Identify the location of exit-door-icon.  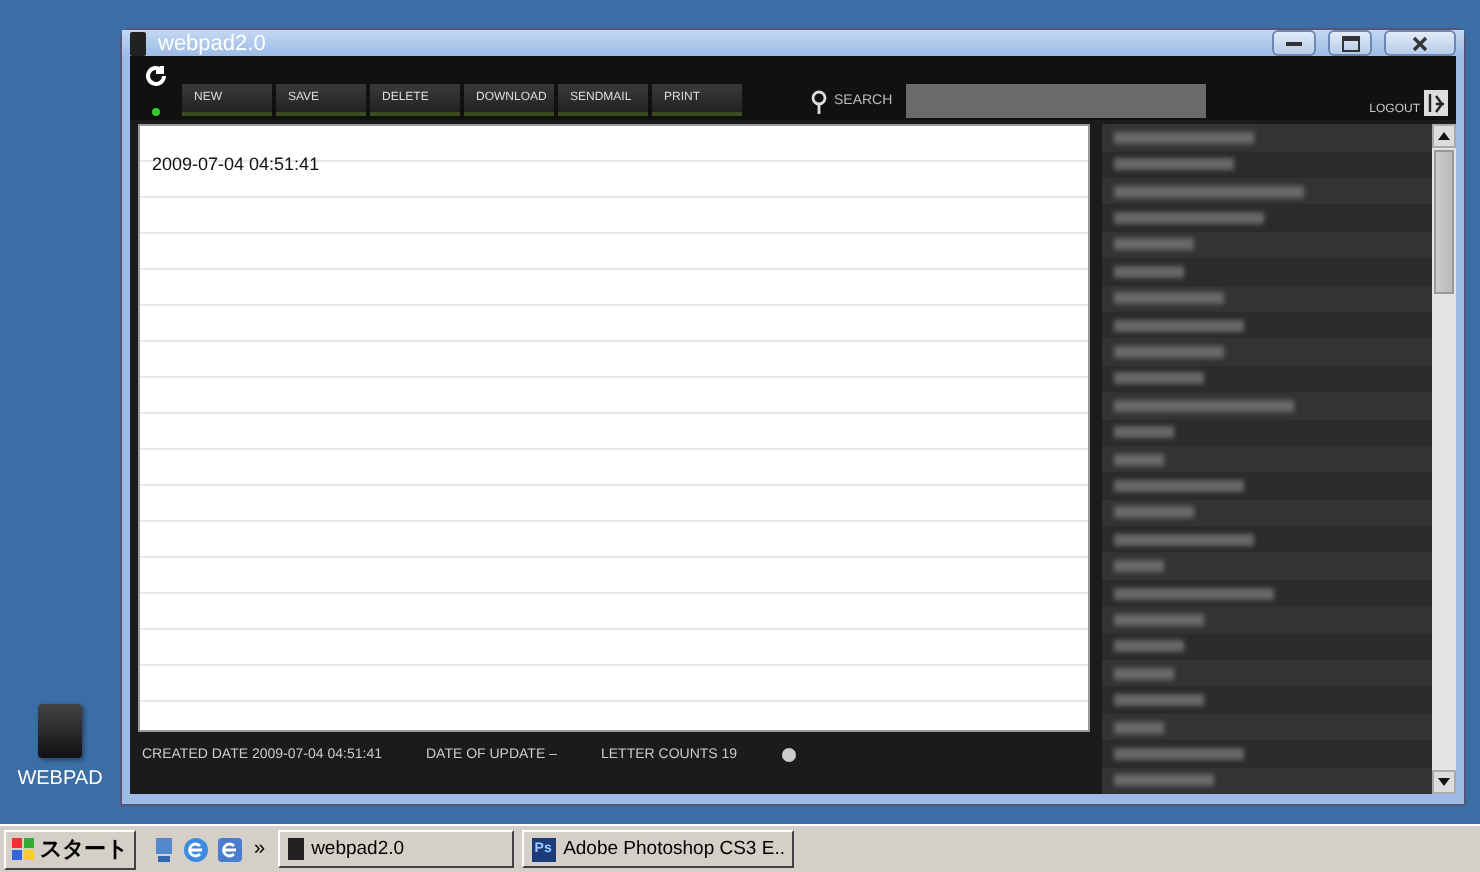
(1436, 103).